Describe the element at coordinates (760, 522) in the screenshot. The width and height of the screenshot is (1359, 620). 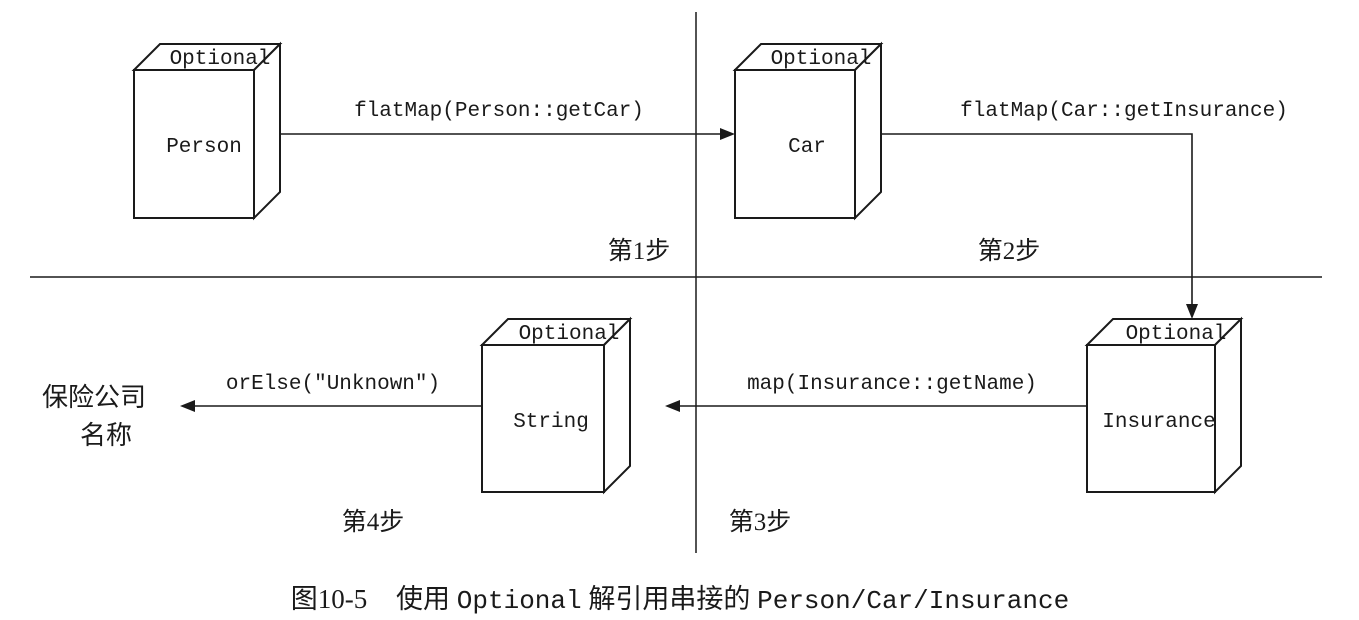
I see `step-3-label: 第3步` at that location.